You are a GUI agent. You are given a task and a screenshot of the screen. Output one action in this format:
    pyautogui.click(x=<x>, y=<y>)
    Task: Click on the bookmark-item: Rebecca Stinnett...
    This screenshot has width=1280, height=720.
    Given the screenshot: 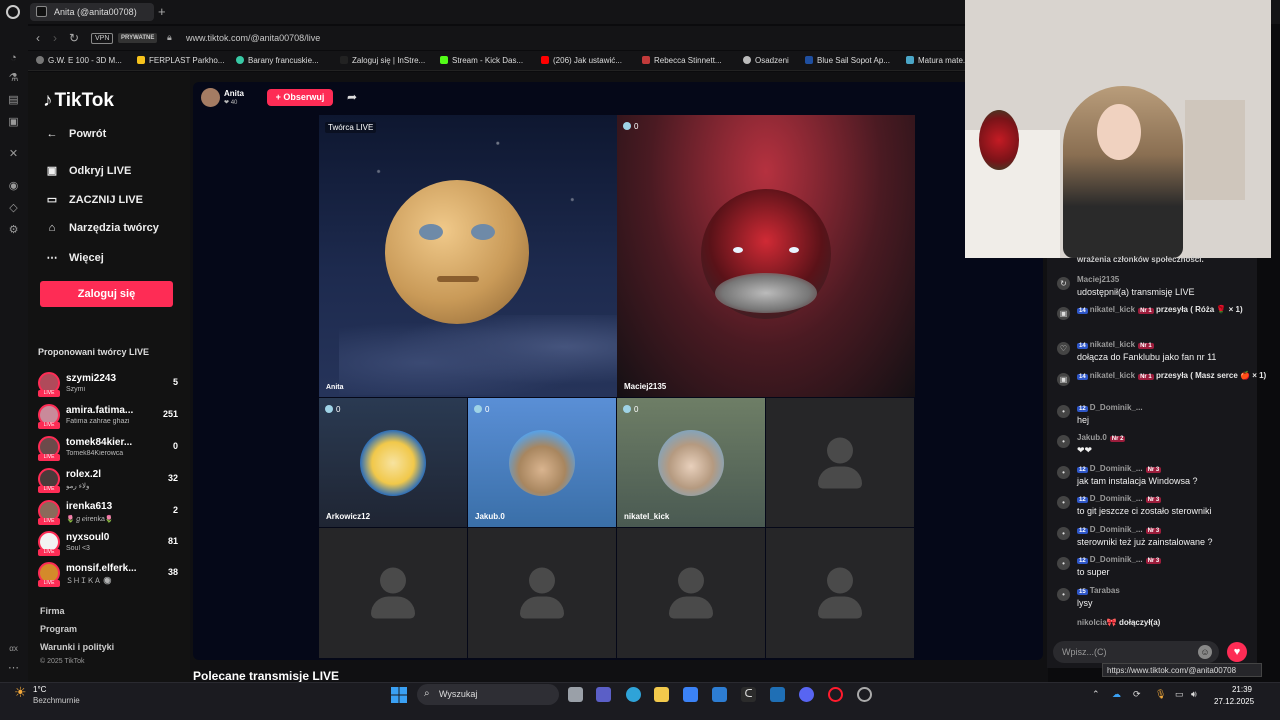 What is the action you would take?
    pyautogui.click(x=682, y=60)
    